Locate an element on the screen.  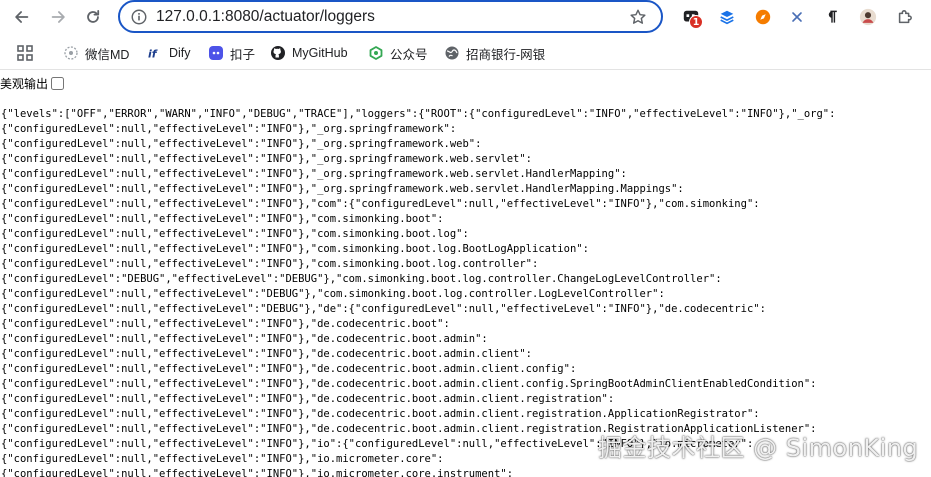
reload-icon is located at coordinates (93, 16).